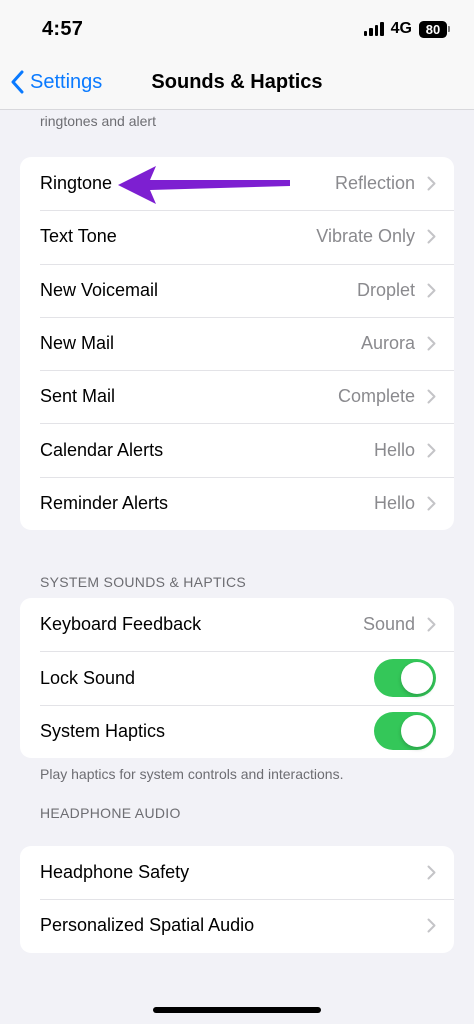 This screenshot has height=1024, width=474. I want to click on row-label: New Voicemail, so click(99, 289).